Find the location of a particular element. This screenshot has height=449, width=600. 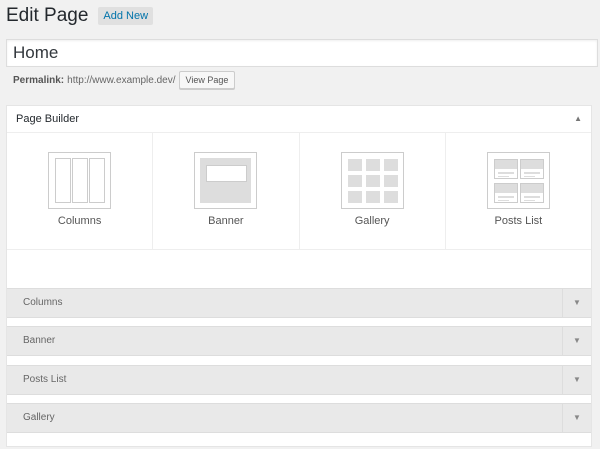

collapse-toggle-icon: ▲ is located at coordinates (578, 119).